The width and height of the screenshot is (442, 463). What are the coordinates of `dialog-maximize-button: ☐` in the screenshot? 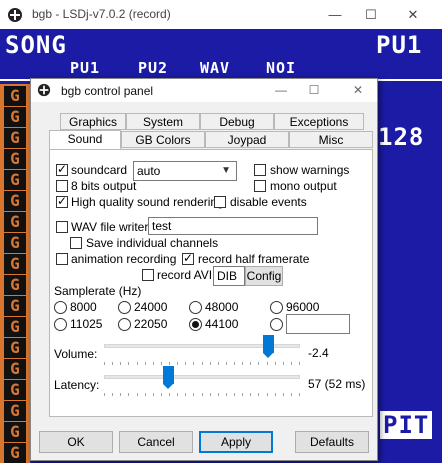 It's located at (314, 90).